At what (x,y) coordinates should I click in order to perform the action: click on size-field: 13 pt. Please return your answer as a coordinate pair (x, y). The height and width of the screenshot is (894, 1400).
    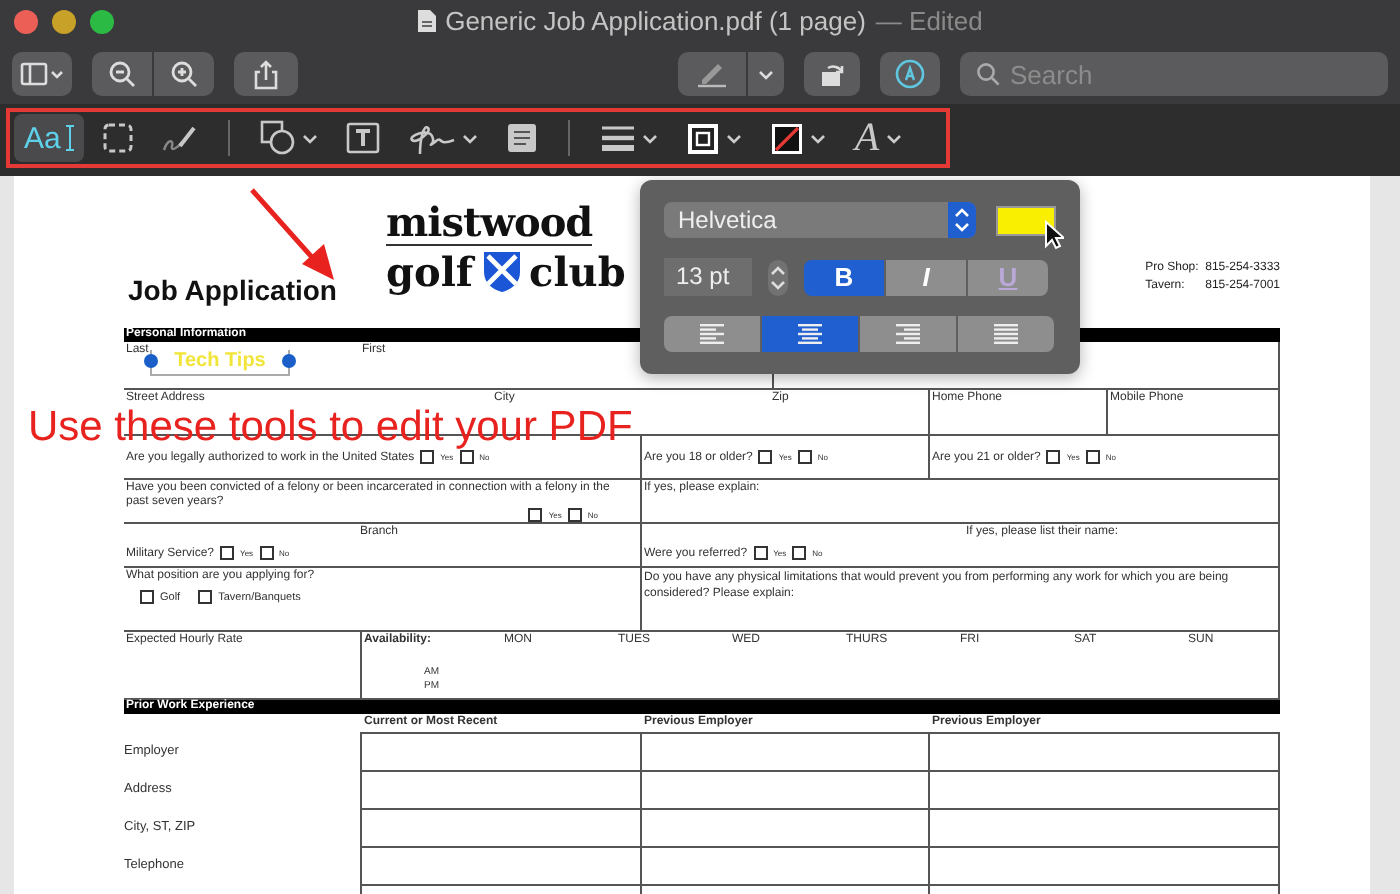
    Looking at the image, I should click on (708, 277).